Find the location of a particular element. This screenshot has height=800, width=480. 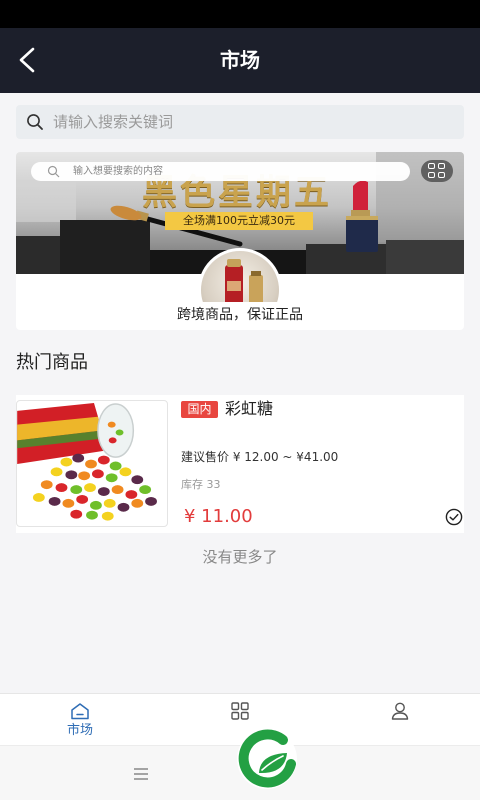

page-title: 市场 is located at coordinates (240, 60).